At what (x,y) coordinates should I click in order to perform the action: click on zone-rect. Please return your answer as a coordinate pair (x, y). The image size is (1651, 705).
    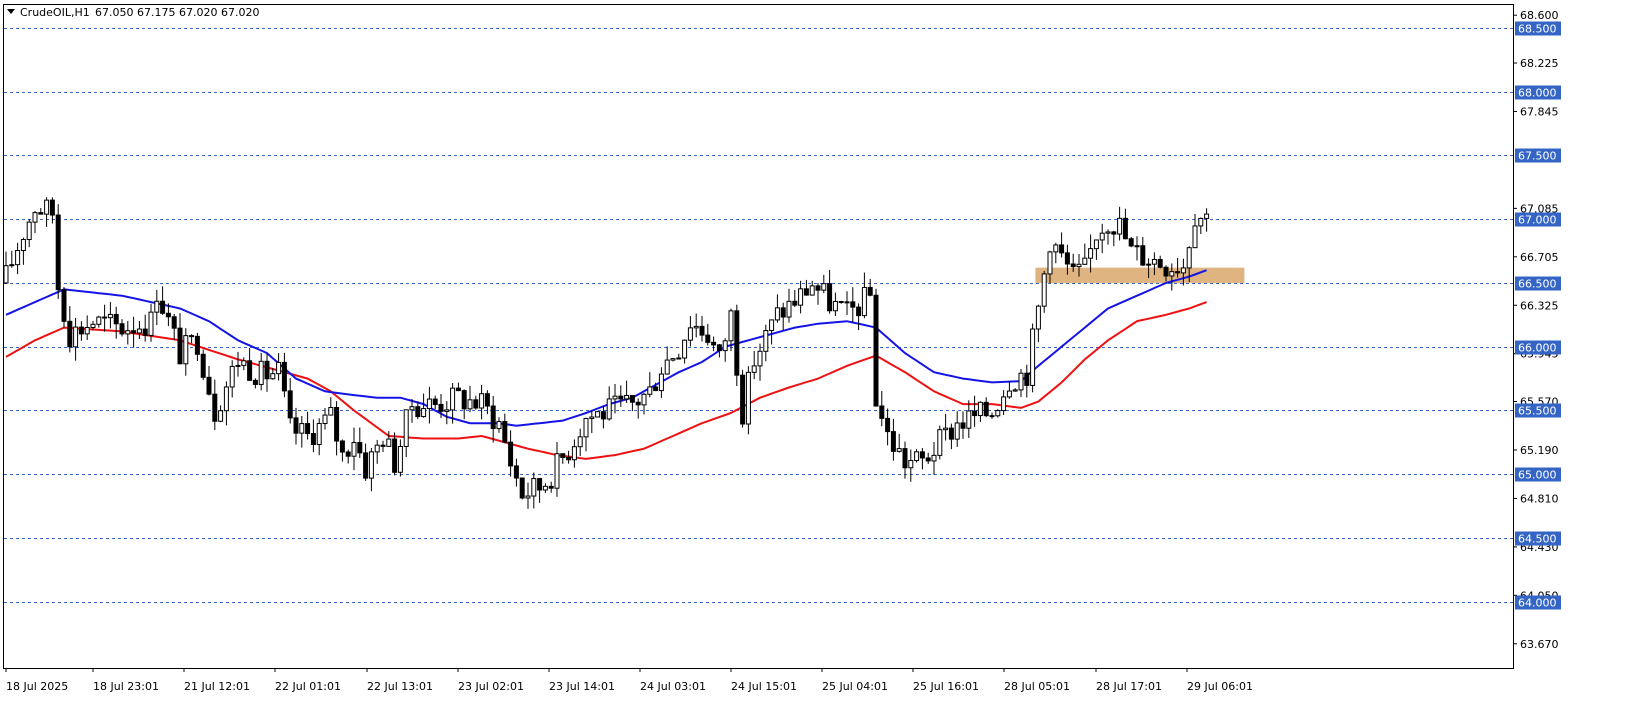
    Looking at the image, I should click on (1140, 275).